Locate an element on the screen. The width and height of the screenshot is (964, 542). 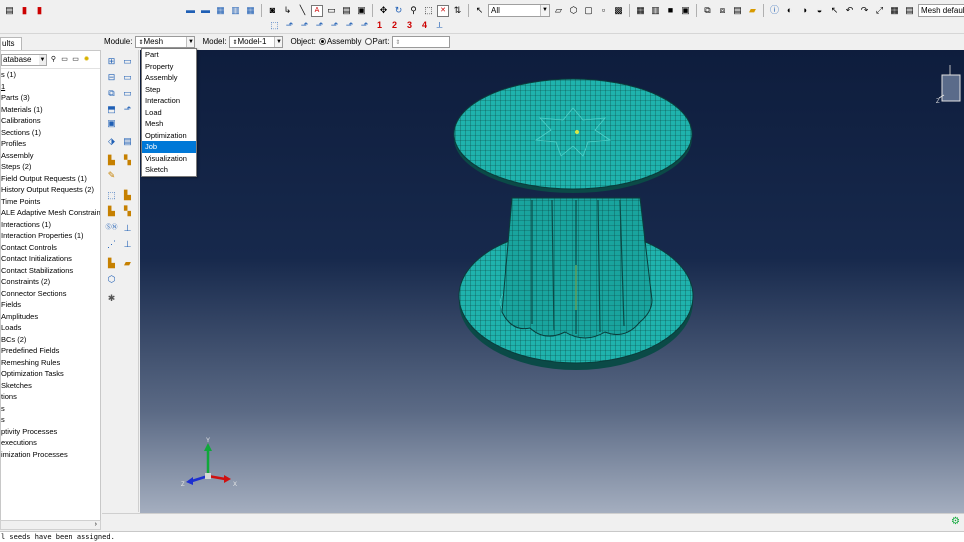
pan-icon: ✥ is located at coordinates (383, 10).